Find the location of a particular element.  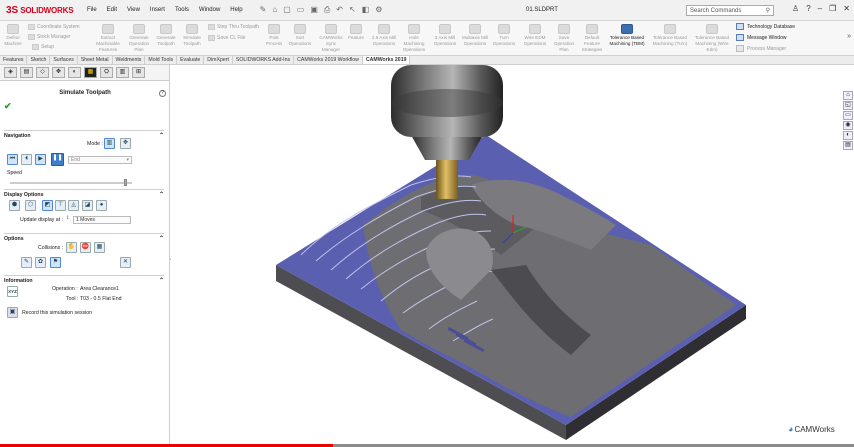

search-box: Search Commands ⚲ is located at coordinates (730, 10).